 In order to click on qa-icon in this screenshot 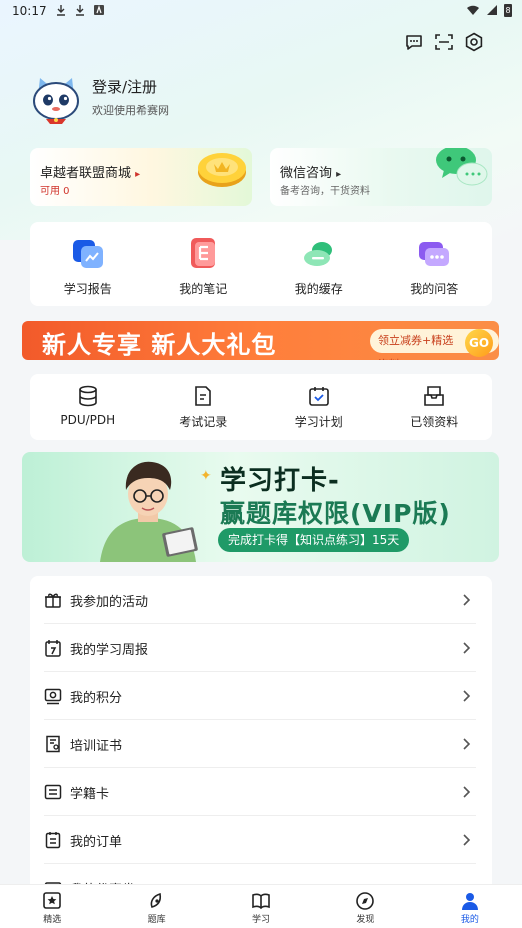, I will do `click(434, 254)`.